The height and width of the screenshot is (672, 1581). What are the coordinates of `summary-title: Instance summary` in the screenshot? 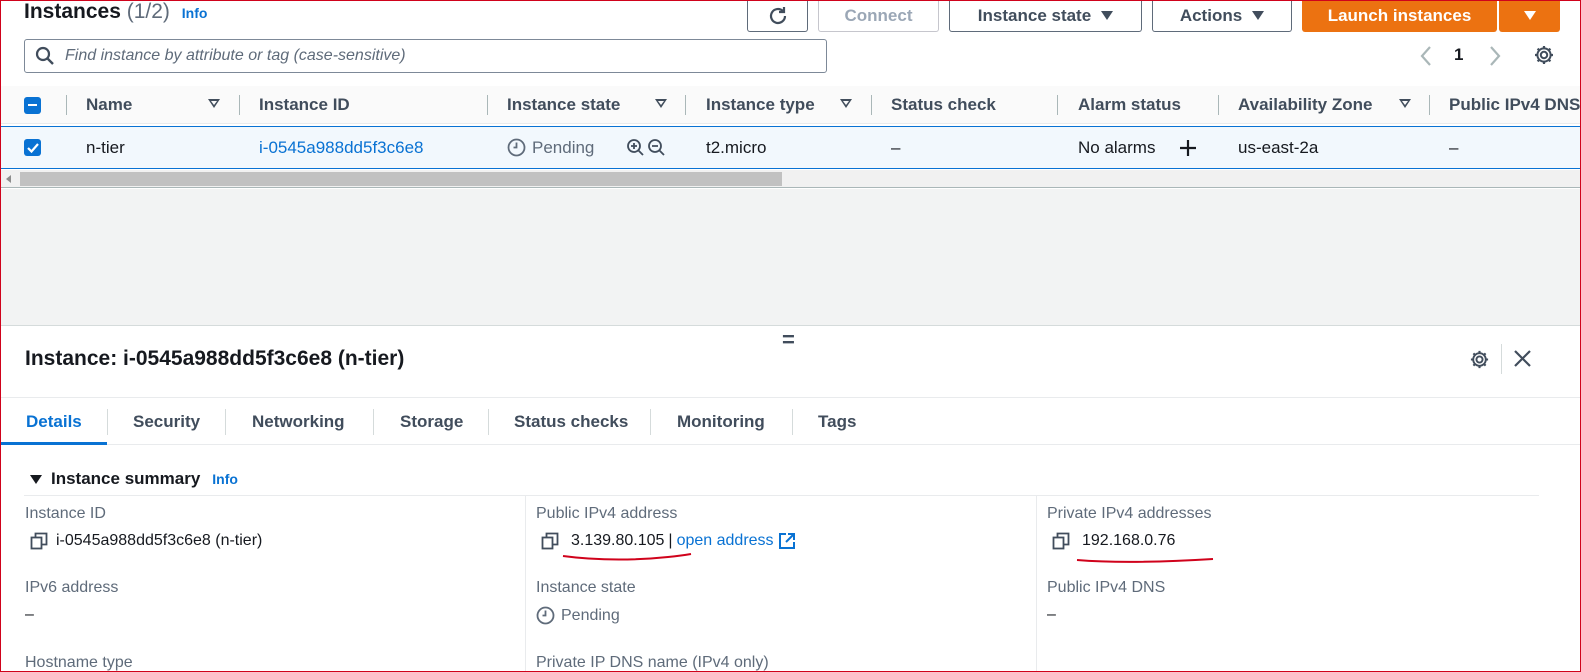 It's located at (126, 478).